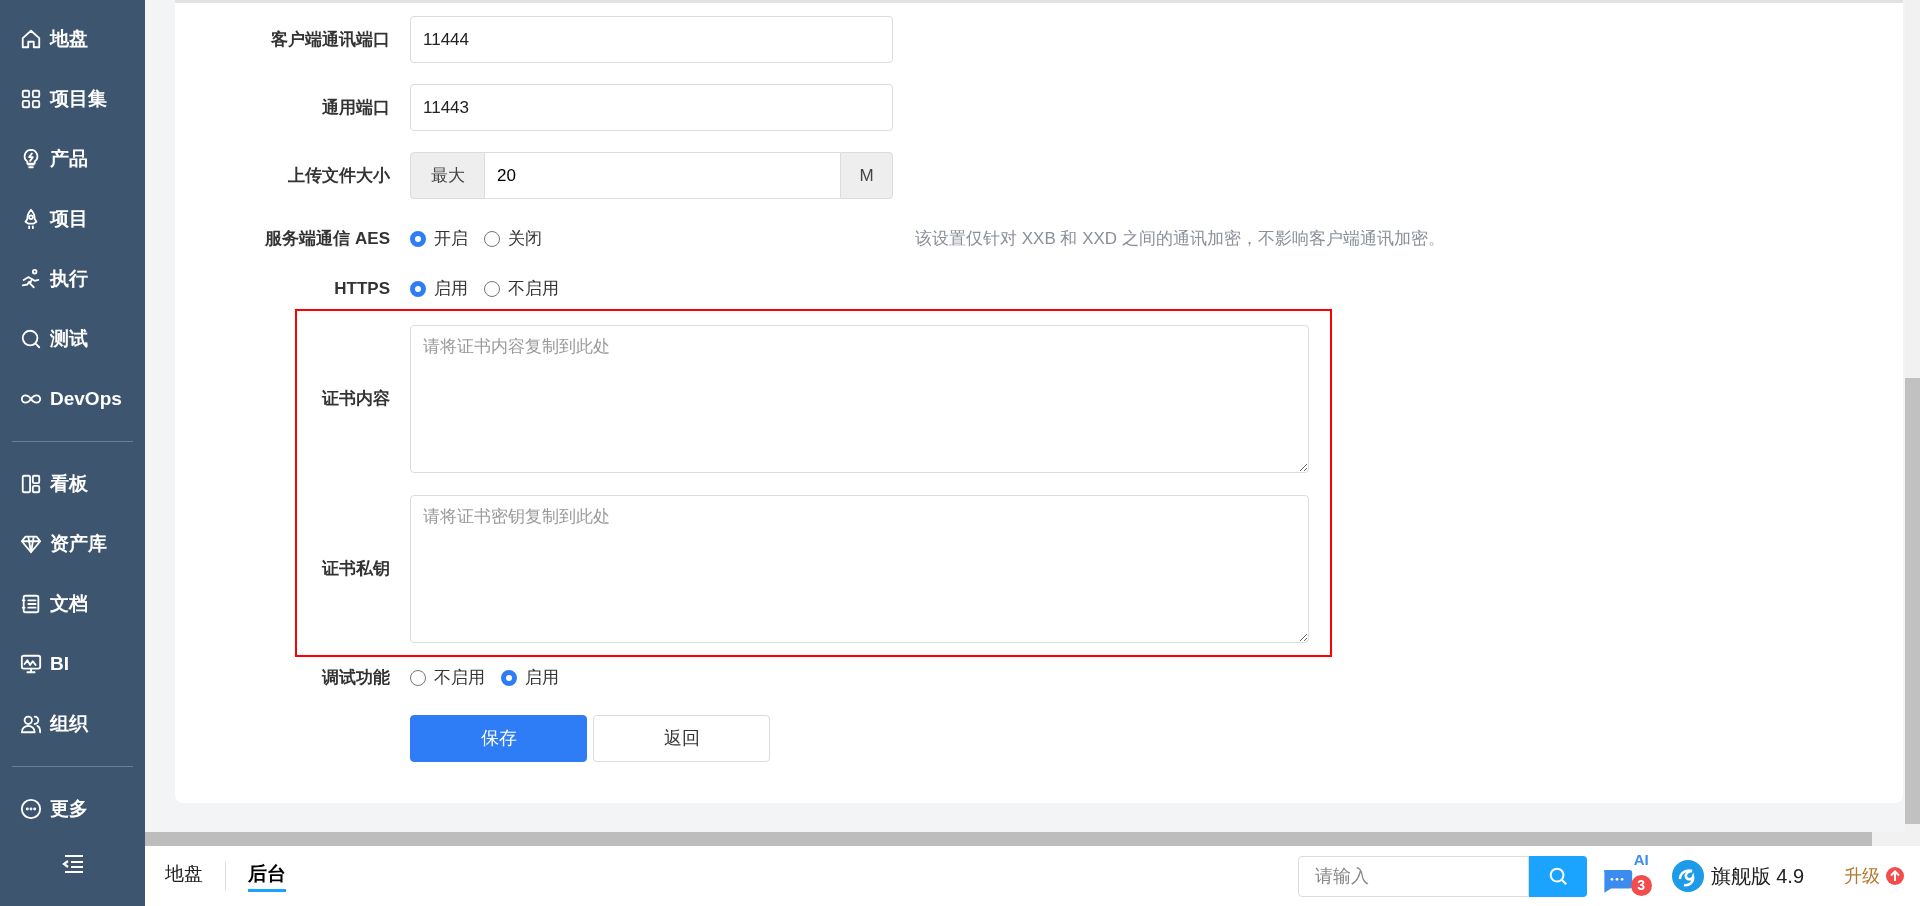  What do you see at coordinates (31, 484) in the screenshot?
I see `board-icon` at bounding box center [31, 484].